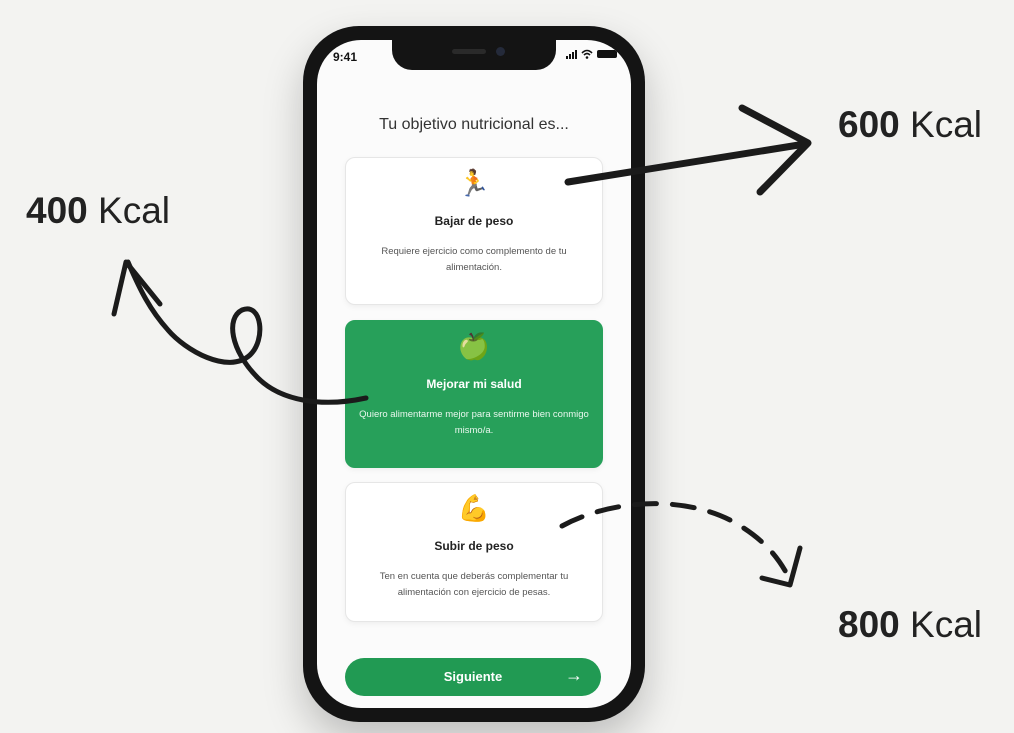  I want to click on arrow-to-600-icon, so click(688, 150).